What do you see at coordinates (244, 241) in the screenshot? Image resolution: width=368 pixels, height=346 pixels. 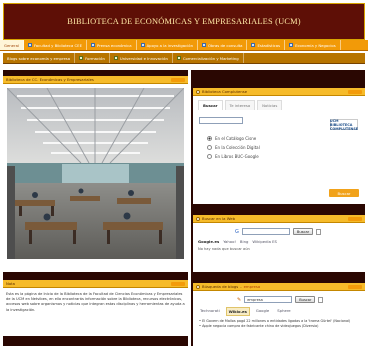 I see `tab-bing: Bing` at bounding box center [244, 241].